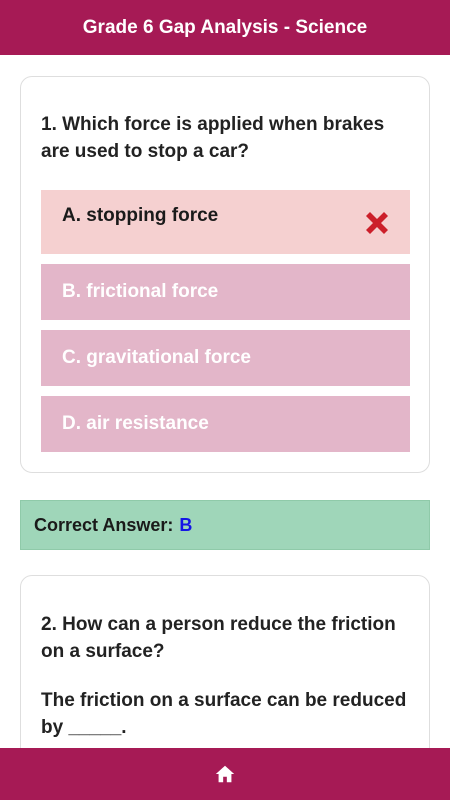  What do you see at coordinates (225, 424) in the screenshot?
I see `option-d-button: D. air resistance` at bounding box center [225, 424].